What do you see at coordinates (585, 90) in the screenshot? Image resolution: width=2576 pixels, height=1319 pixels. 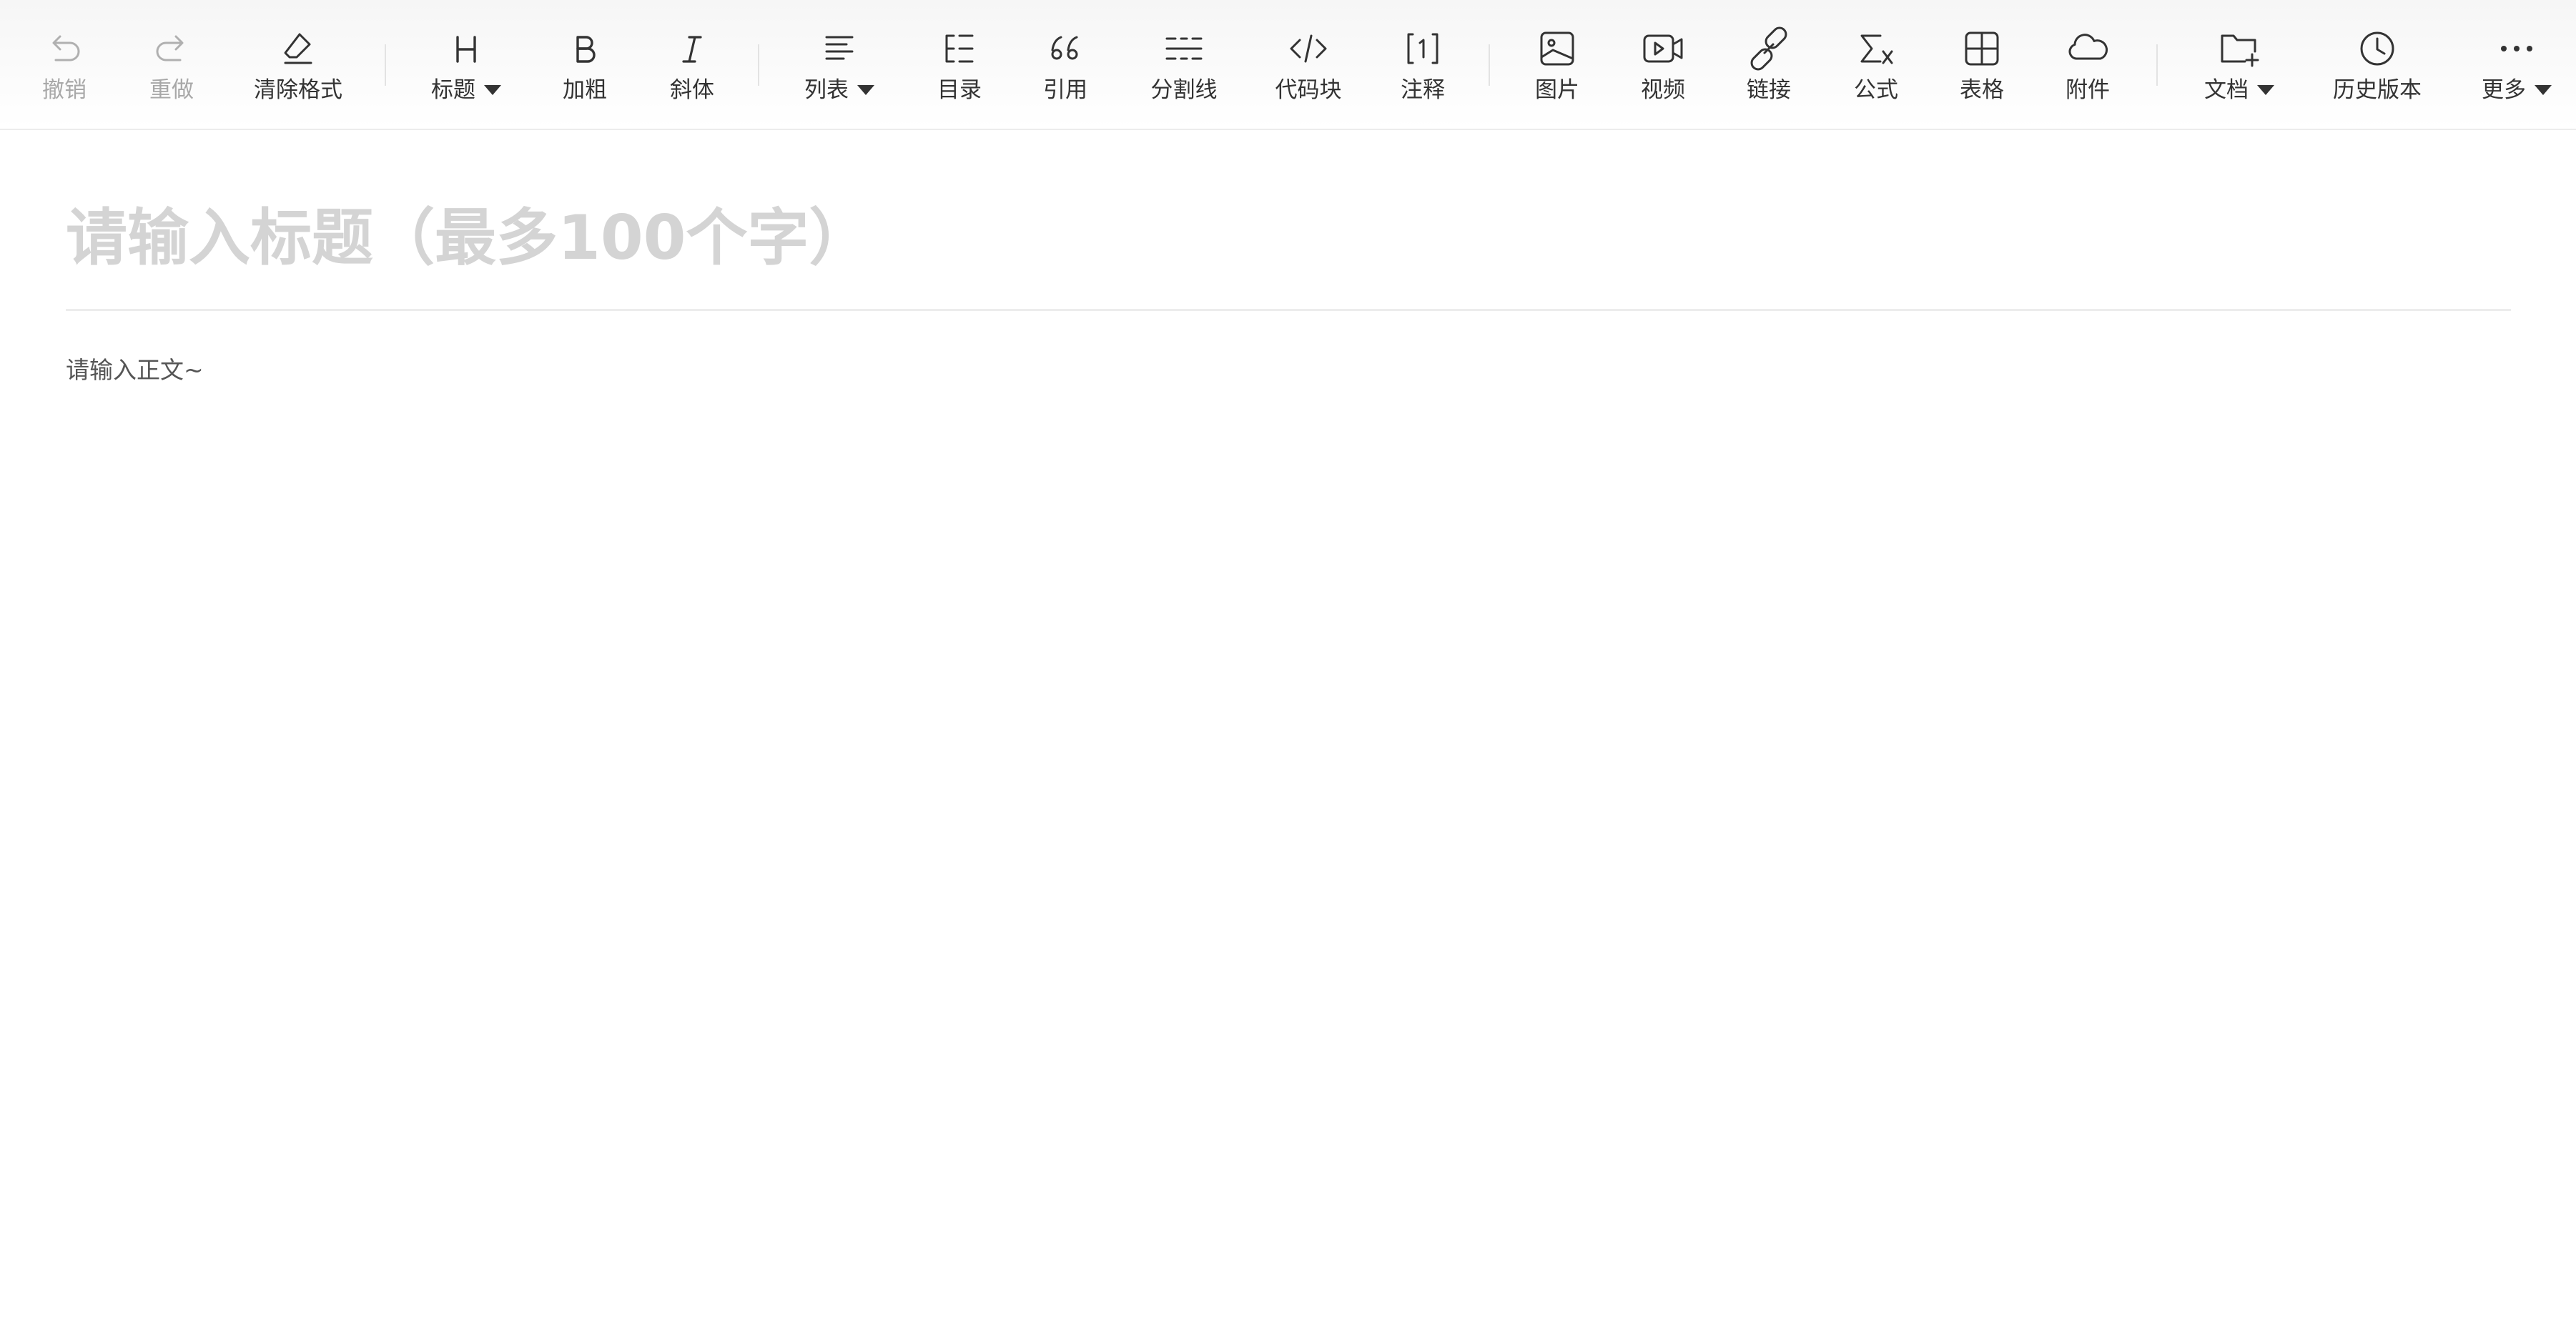 I see `bold-label: 加粗` at bounding box center [585, 90].